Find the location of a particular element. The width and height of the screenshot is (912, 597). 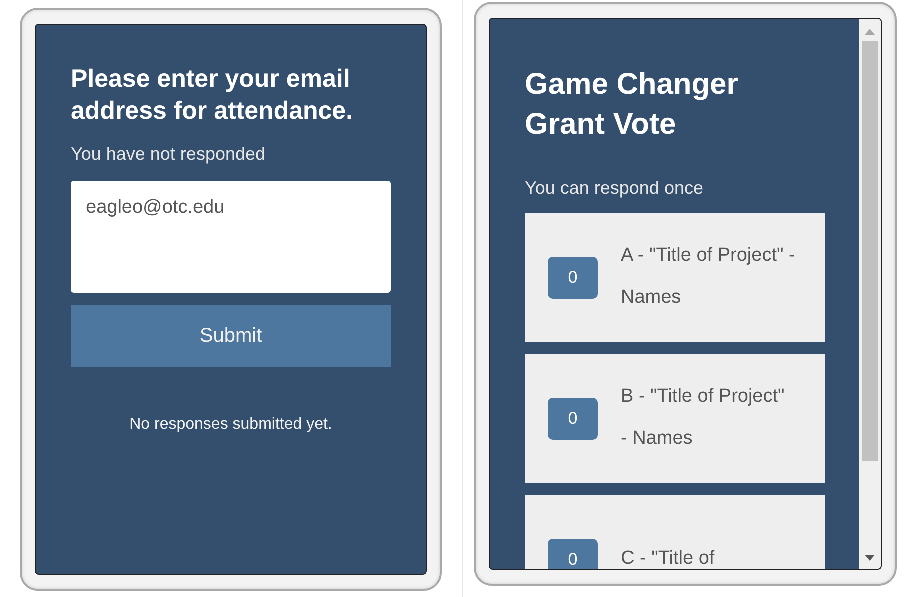

option-label: B - "Title of Project" - Names is located at coordinates (703, 417).